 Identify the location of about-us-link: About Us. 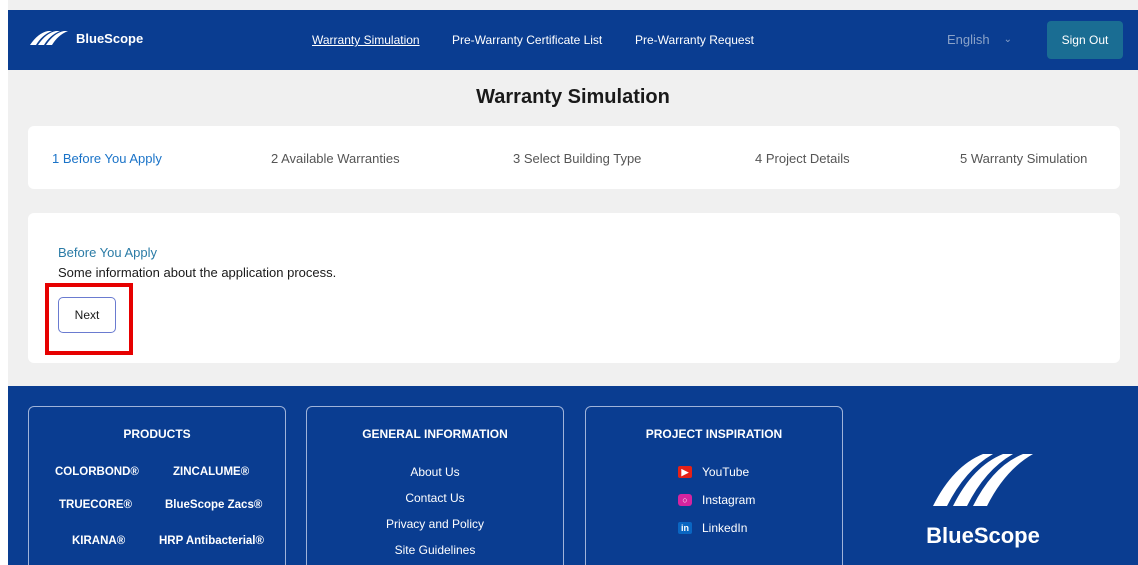
(435, 472).